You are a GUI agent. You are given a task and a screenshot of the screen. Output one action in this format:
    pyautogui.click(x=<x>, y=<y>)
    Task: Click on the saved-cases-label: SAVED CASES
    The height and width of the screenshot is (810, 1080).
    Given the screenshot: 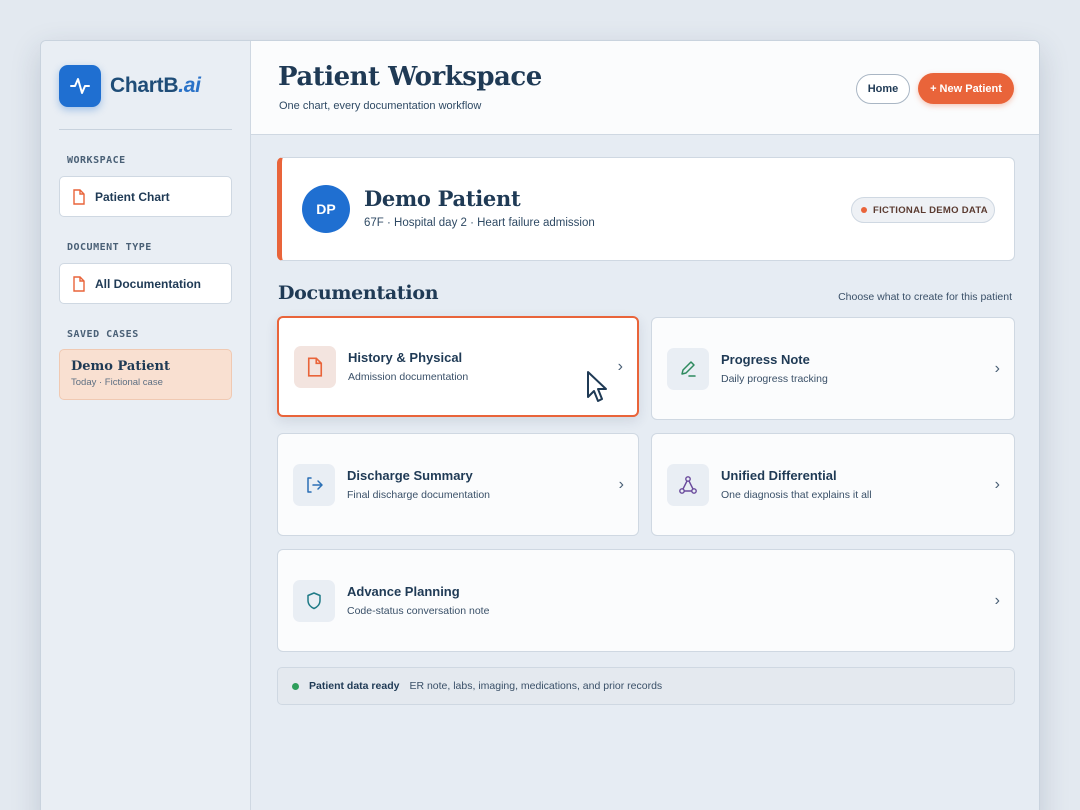 What is the action you would take?
    pyautogui.click(x=103, y=334)
    